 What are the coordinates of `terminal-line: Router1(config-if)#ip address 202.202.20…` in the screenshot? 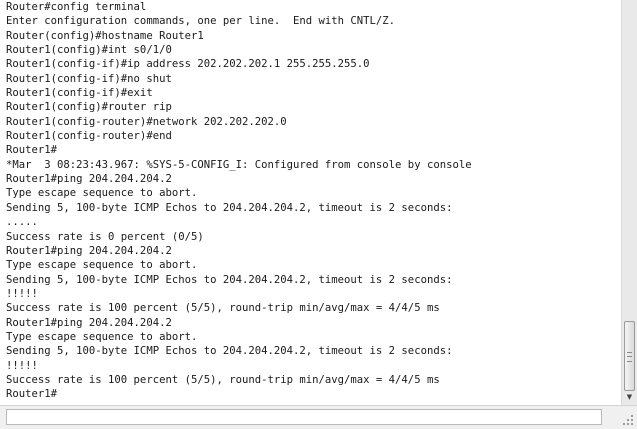 It's located at (188, 64).